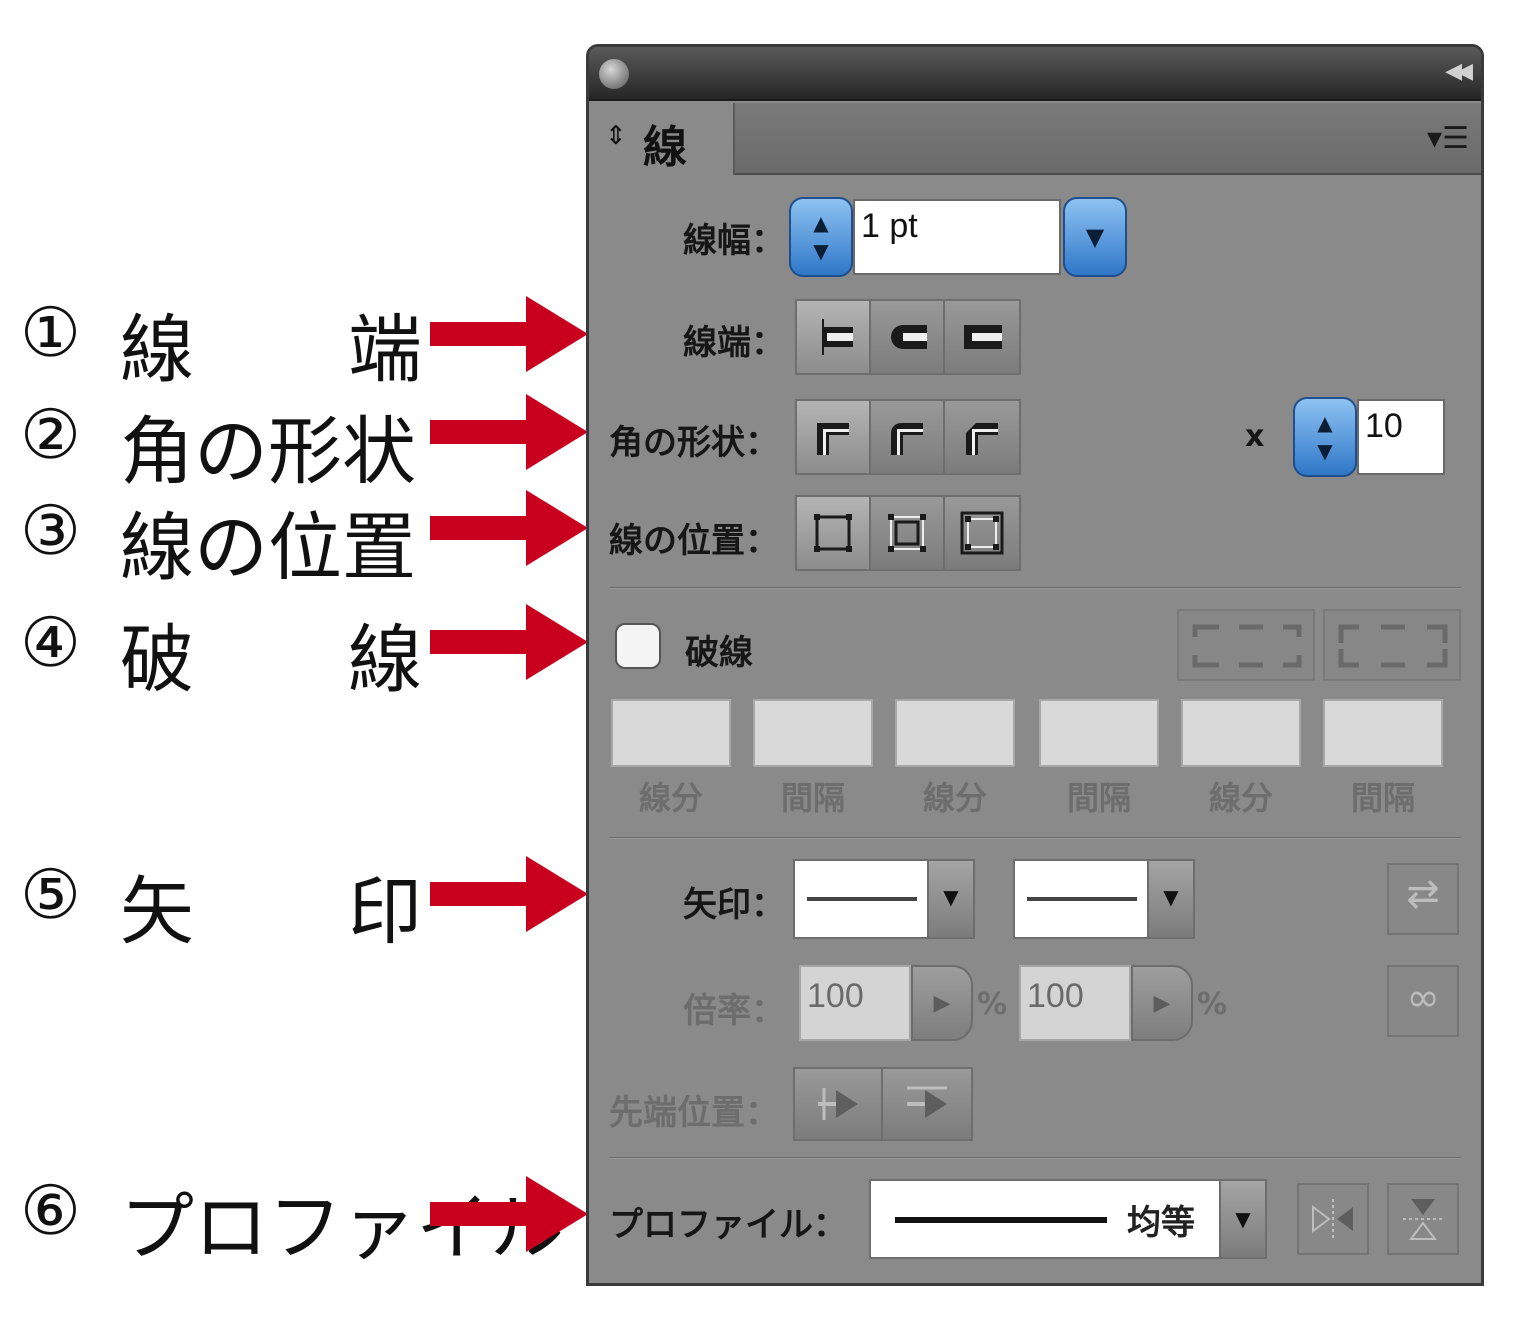  I want to click on bevel-join-icon, so click(982, 439).